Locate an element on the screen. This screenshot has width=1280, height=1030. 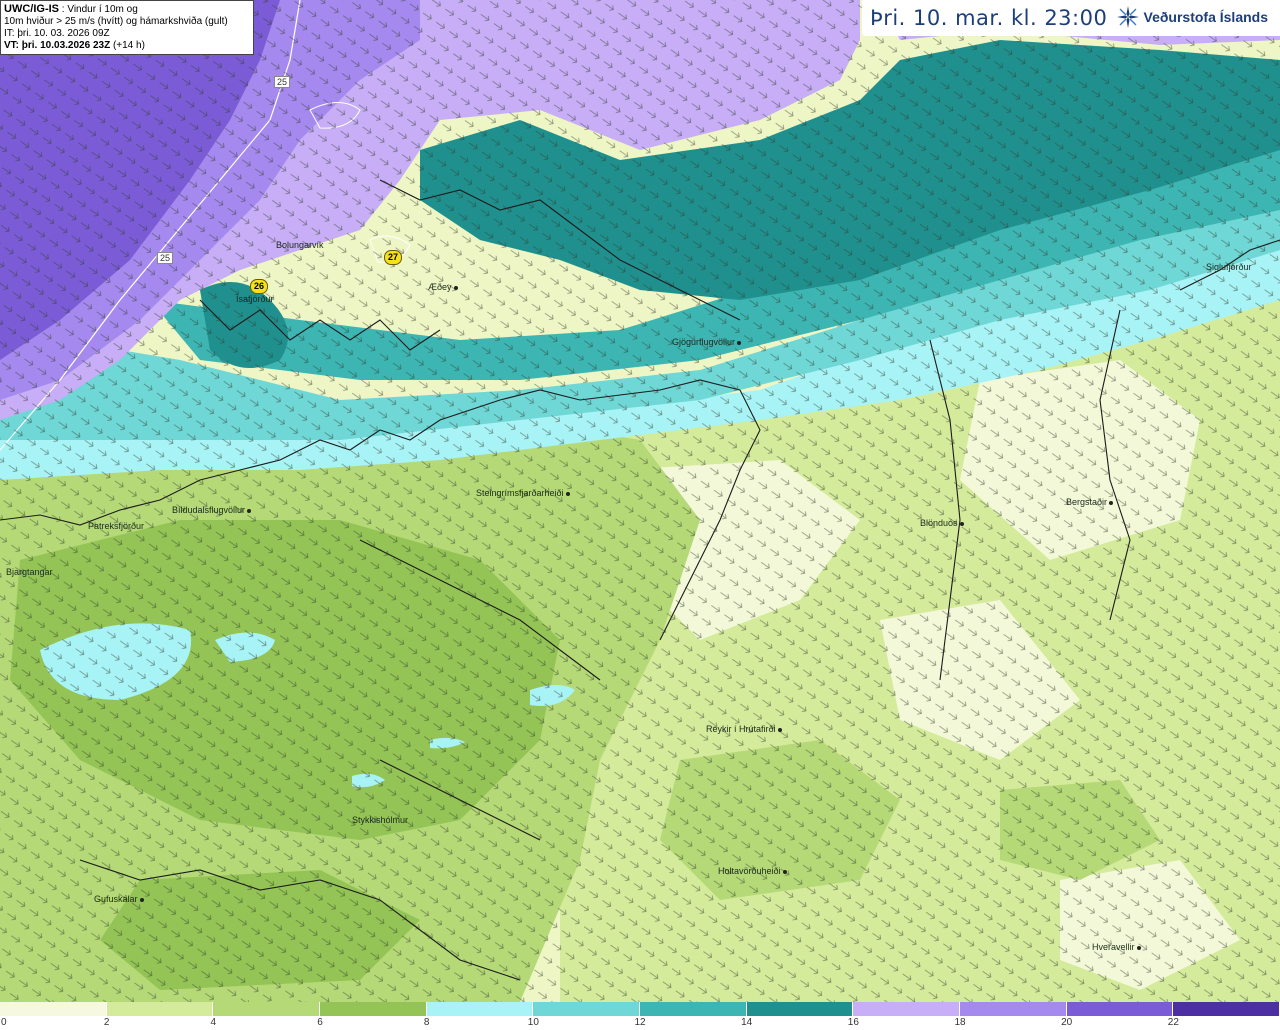
valid-time-title: Þri. 10. mar. kl. 23:00 is located at coordinates (989, 18).